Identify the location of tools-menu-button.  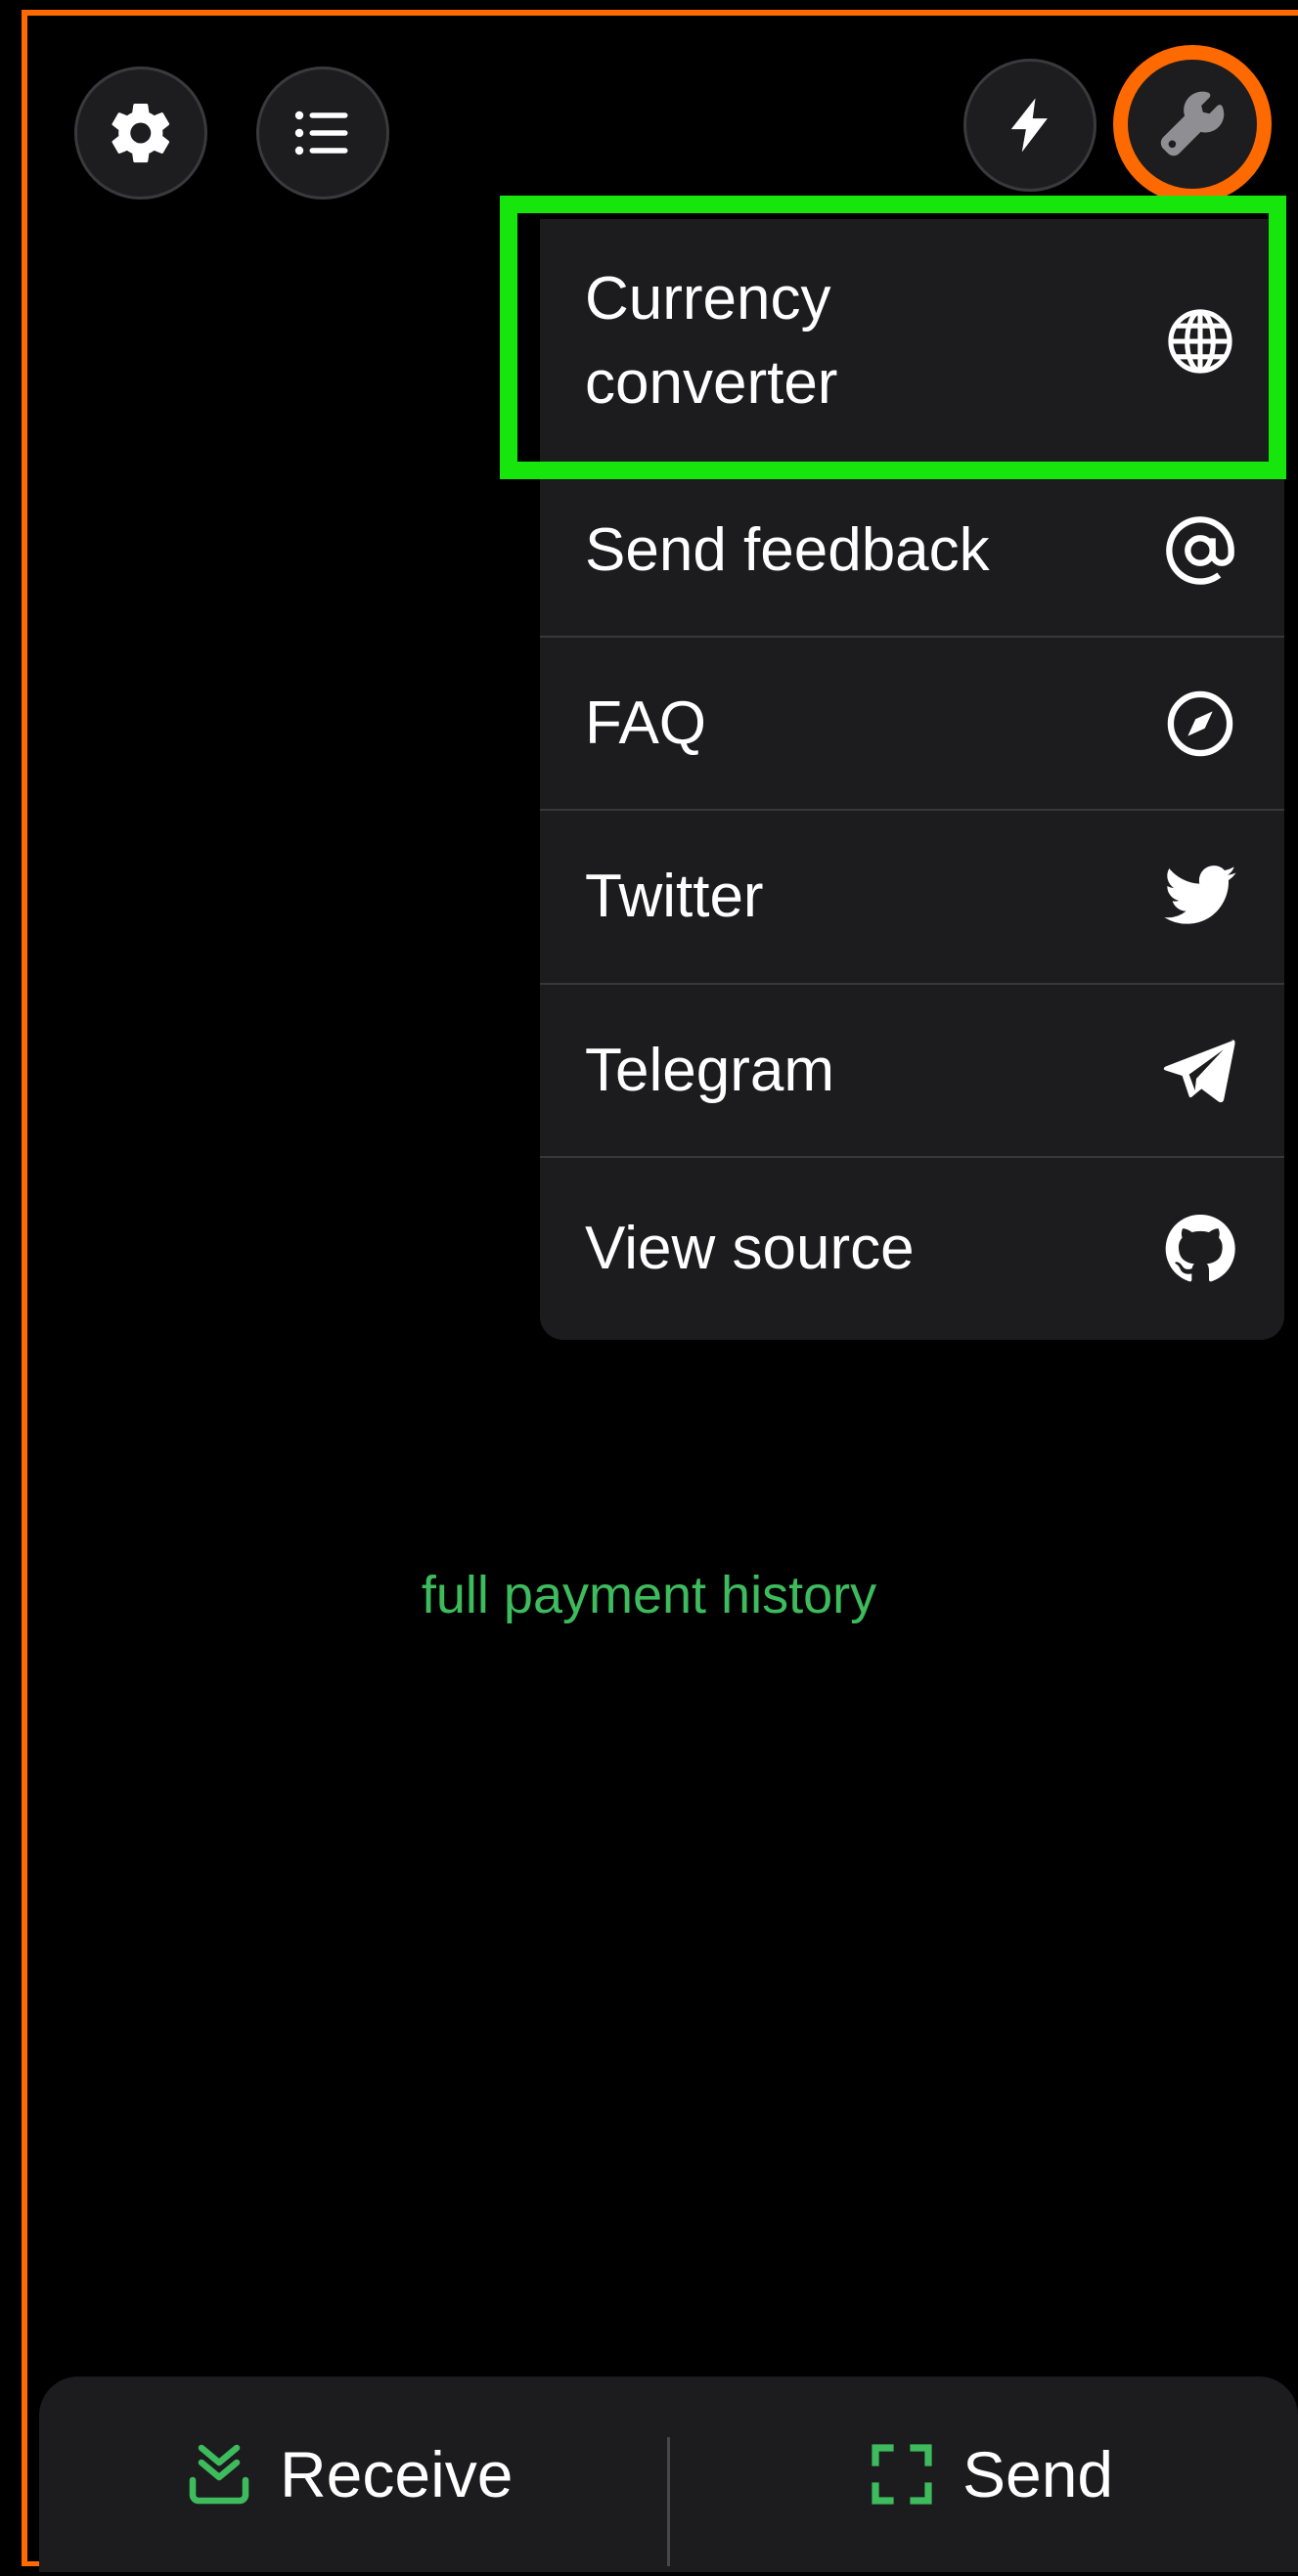
(1192, 124).